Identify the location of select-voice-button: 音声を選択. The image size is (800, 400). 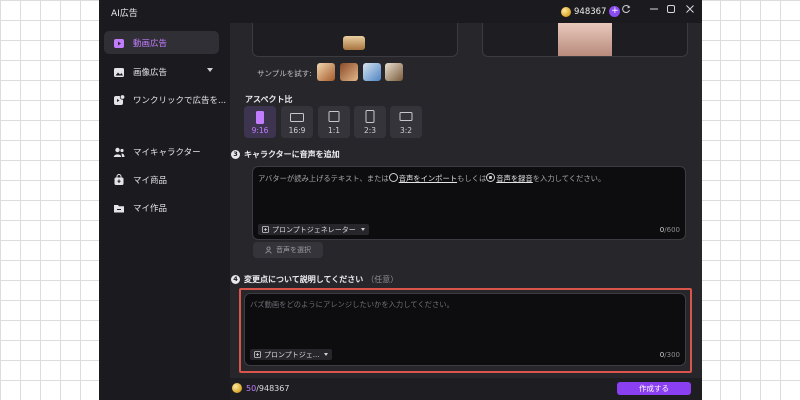
(288, 250).